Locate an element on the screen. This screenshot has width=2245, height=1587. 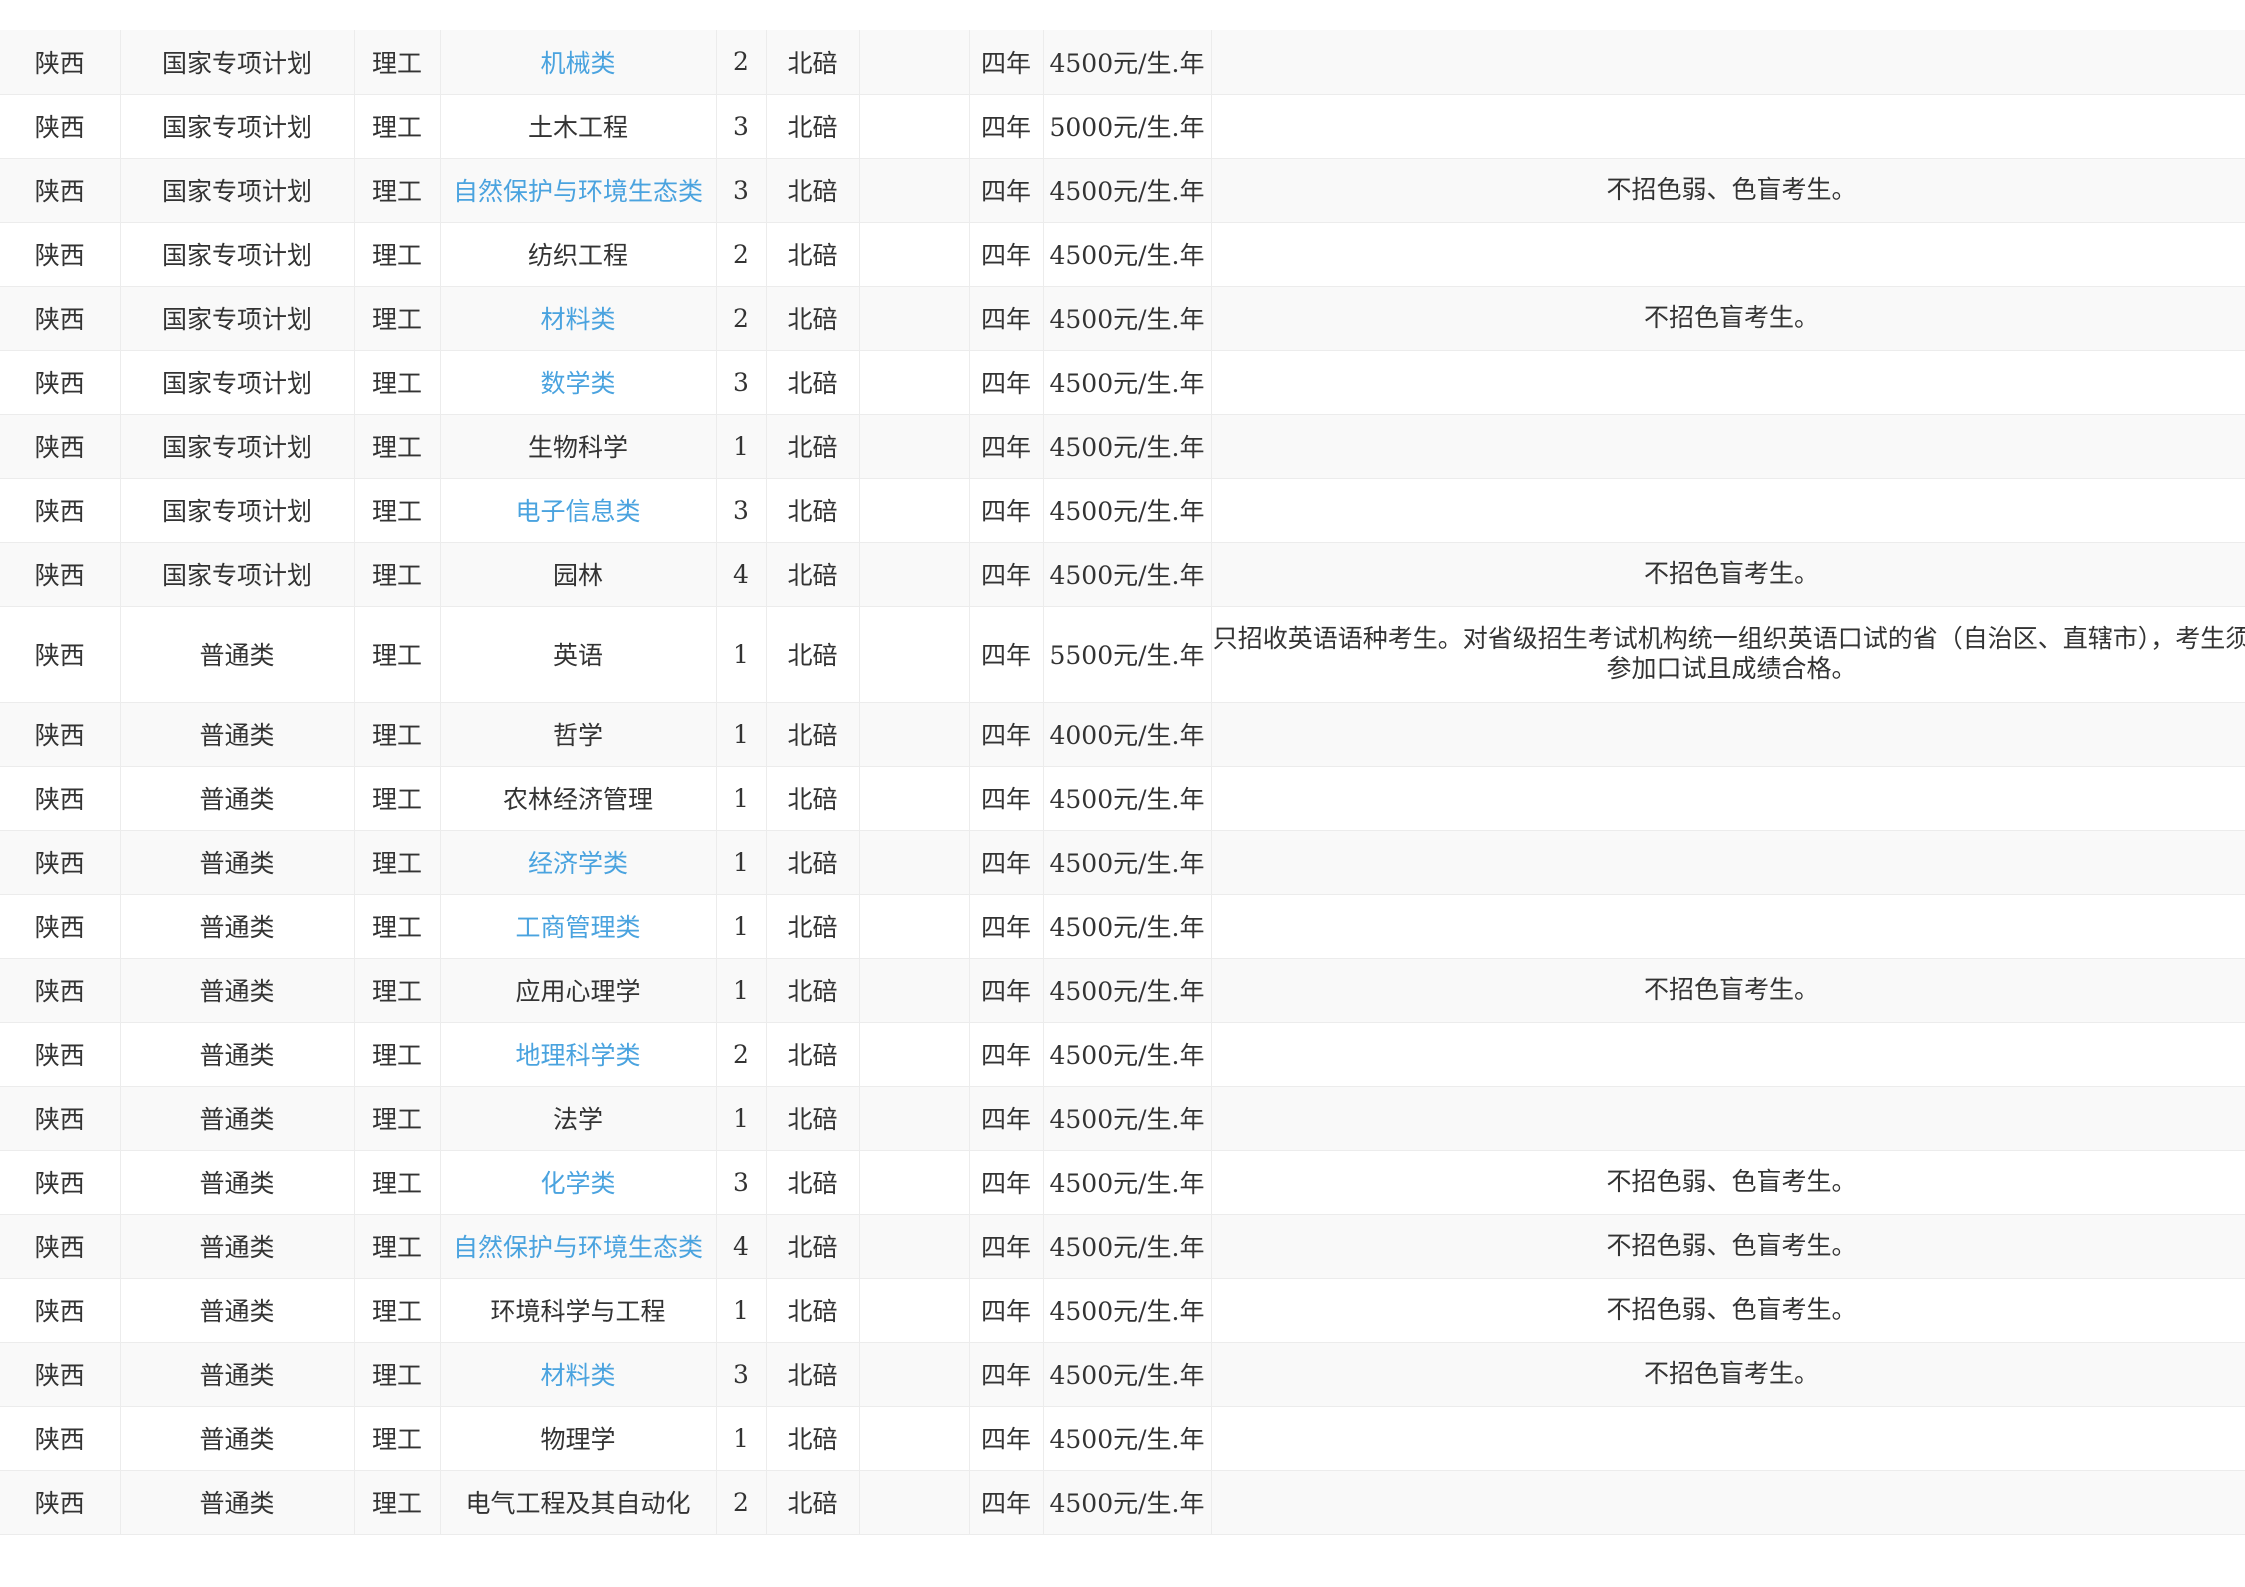
major-link: 电子信息类 is located at coordinates (577, 511).